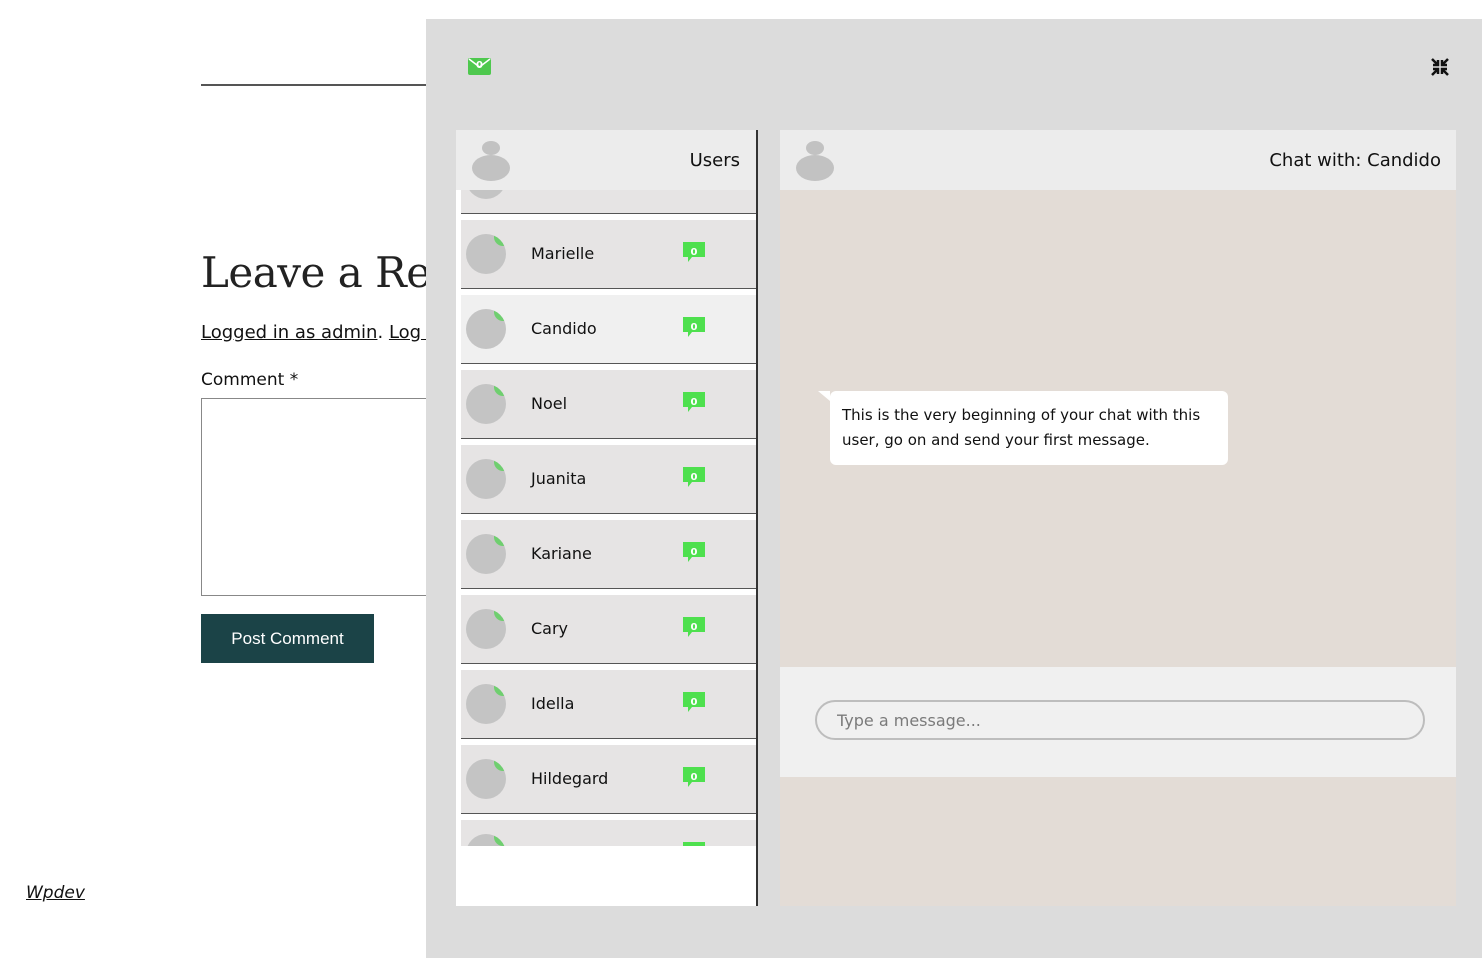 The height and width of the screenshot is (958, 1482). What do you see at coordinates (606, 160) in the screenshot?
I see `users-header: Users` at bounding box center [606, 160].